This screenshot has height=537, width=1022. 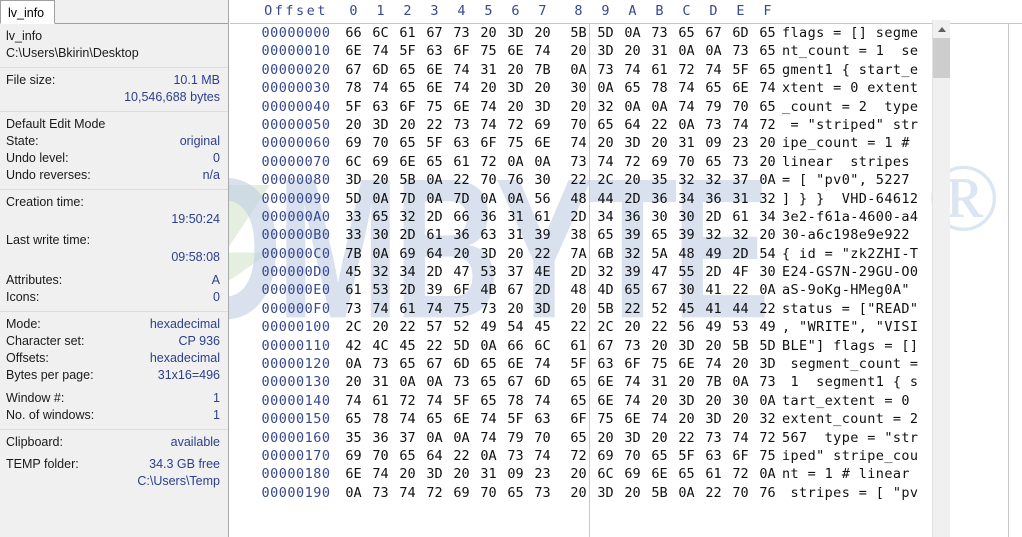 I want to click on hex-byte-cell: 49, so click(x=767, y=327).